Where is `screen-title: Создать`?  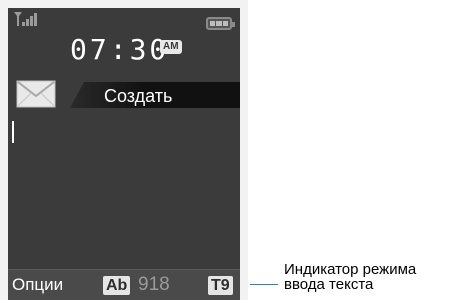 screen-title: Создать is located at coordinates (138, 96).